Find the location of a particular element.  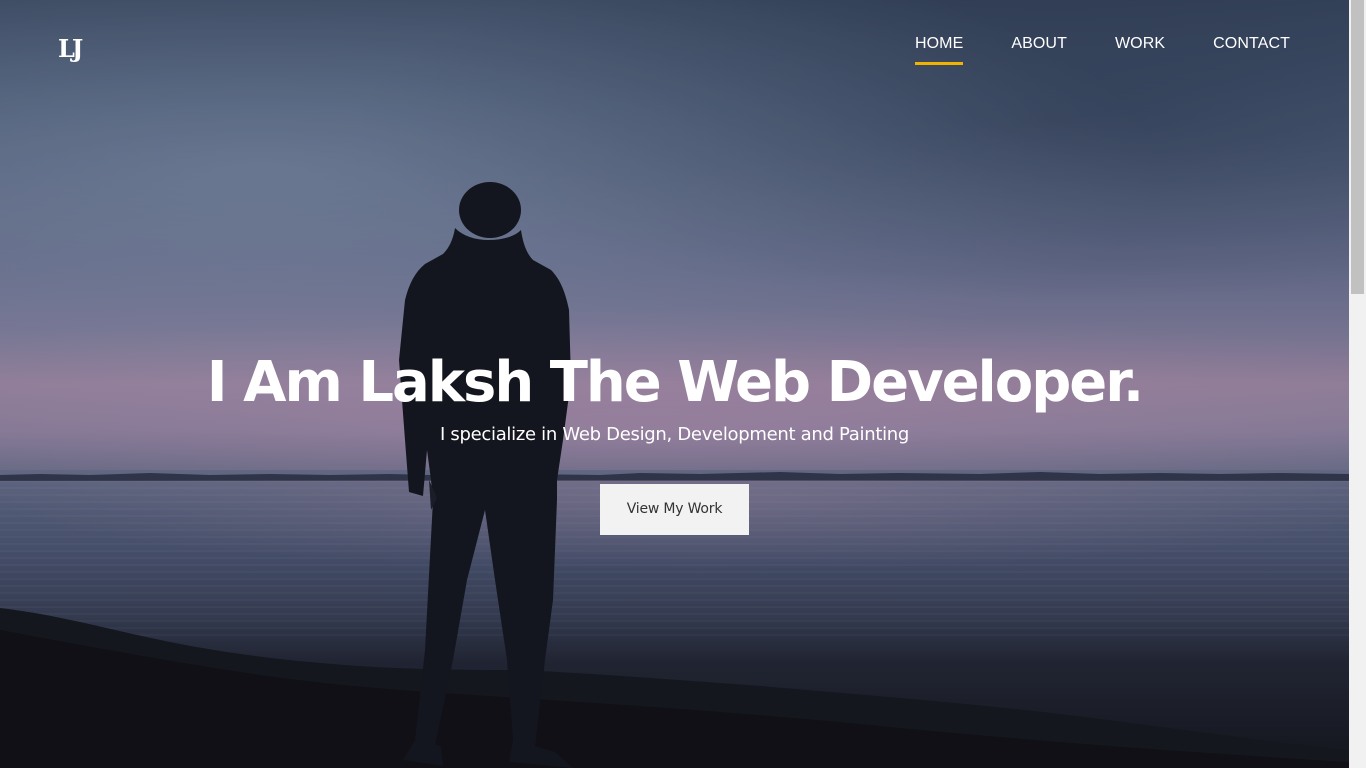

vertical-scrollbar is located at coordinates (1357, 384).